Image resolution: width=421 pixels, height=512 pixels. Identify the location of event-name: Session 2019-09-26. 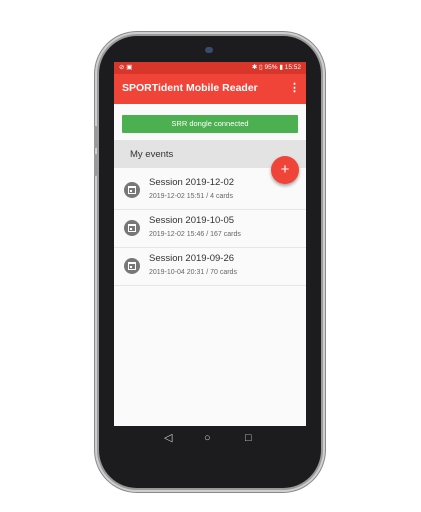
(192, 258).